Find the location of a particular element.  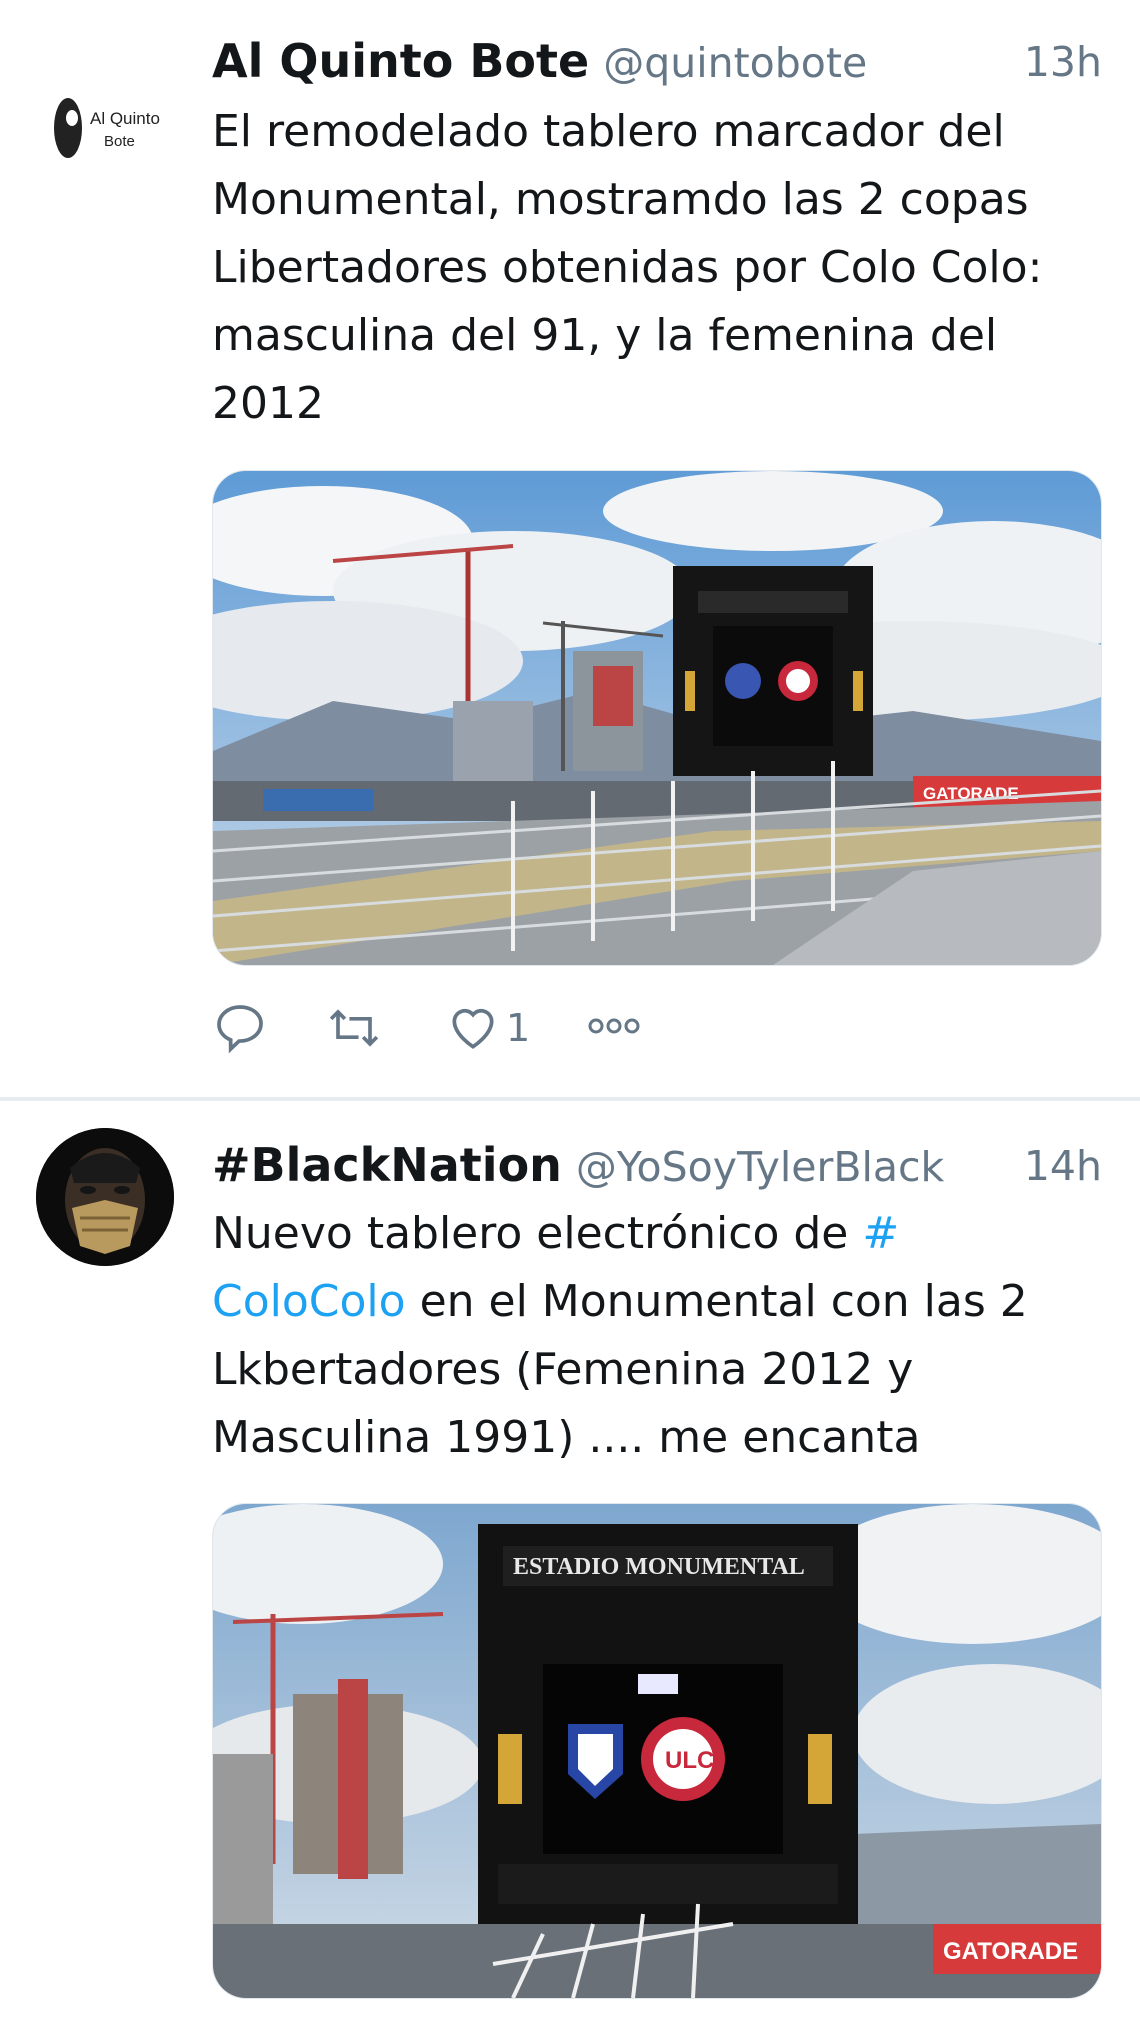

tweet-header: Al Quinto Bote @quintobote 13h is located at coordinates (657, 64).